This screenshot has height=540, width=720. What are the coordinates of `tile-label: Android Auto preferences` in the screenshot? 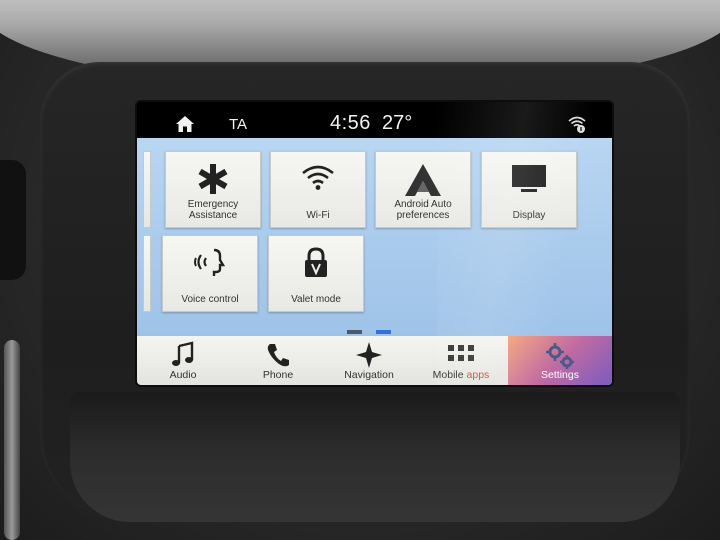 It's located at (423, 210).